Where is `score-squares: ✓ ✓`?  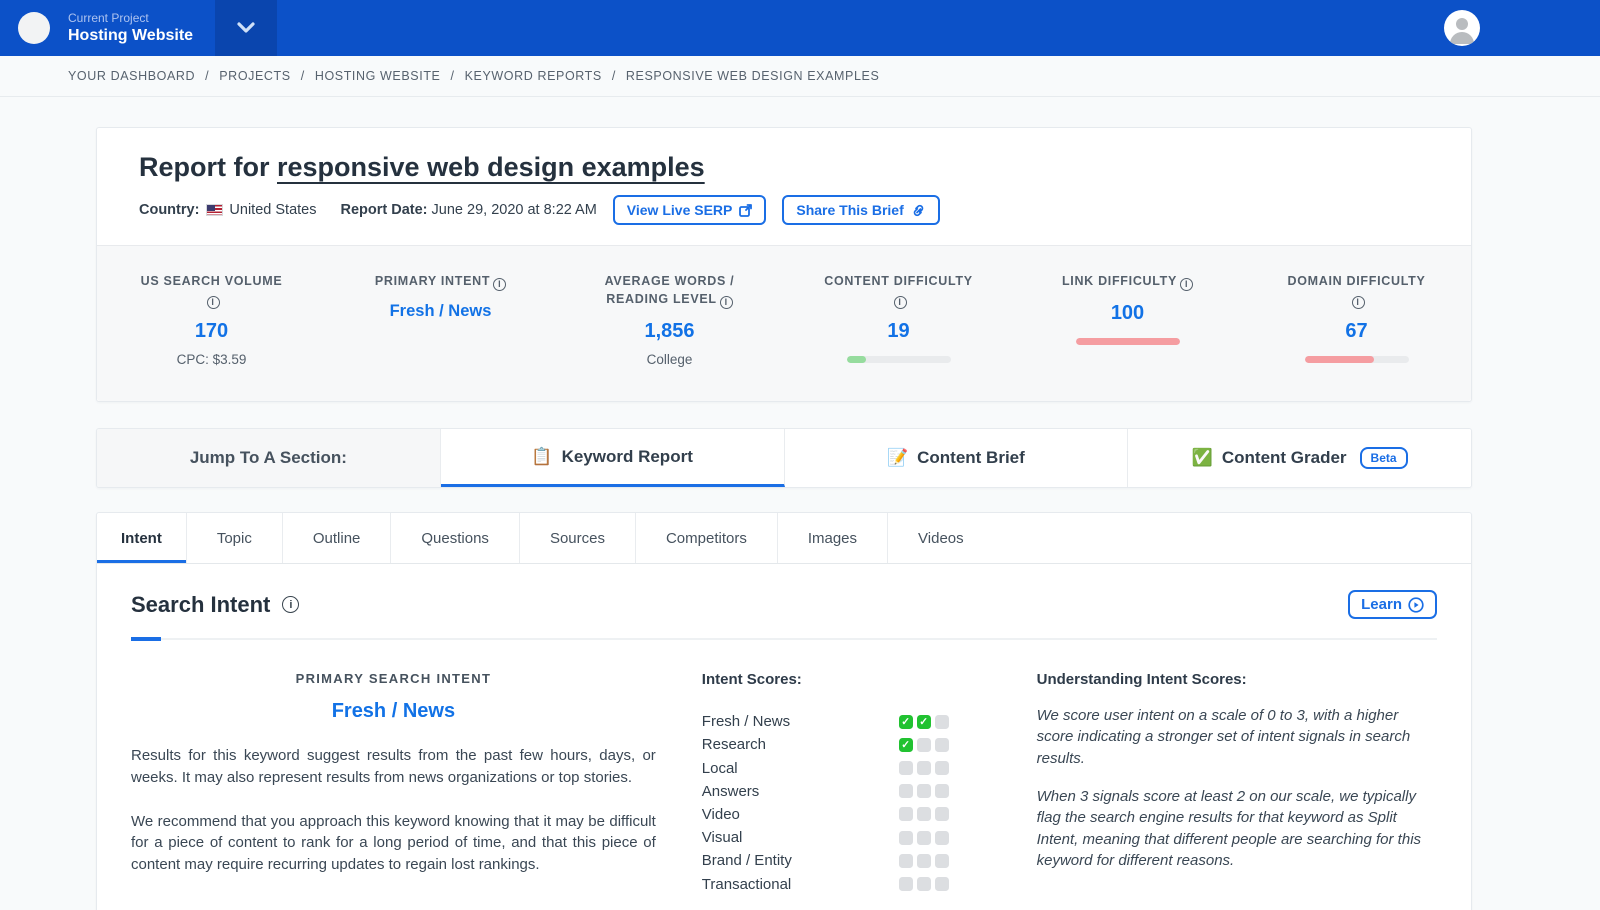 score-squares: ✓ ✓ is located at coordinates (923, 721).